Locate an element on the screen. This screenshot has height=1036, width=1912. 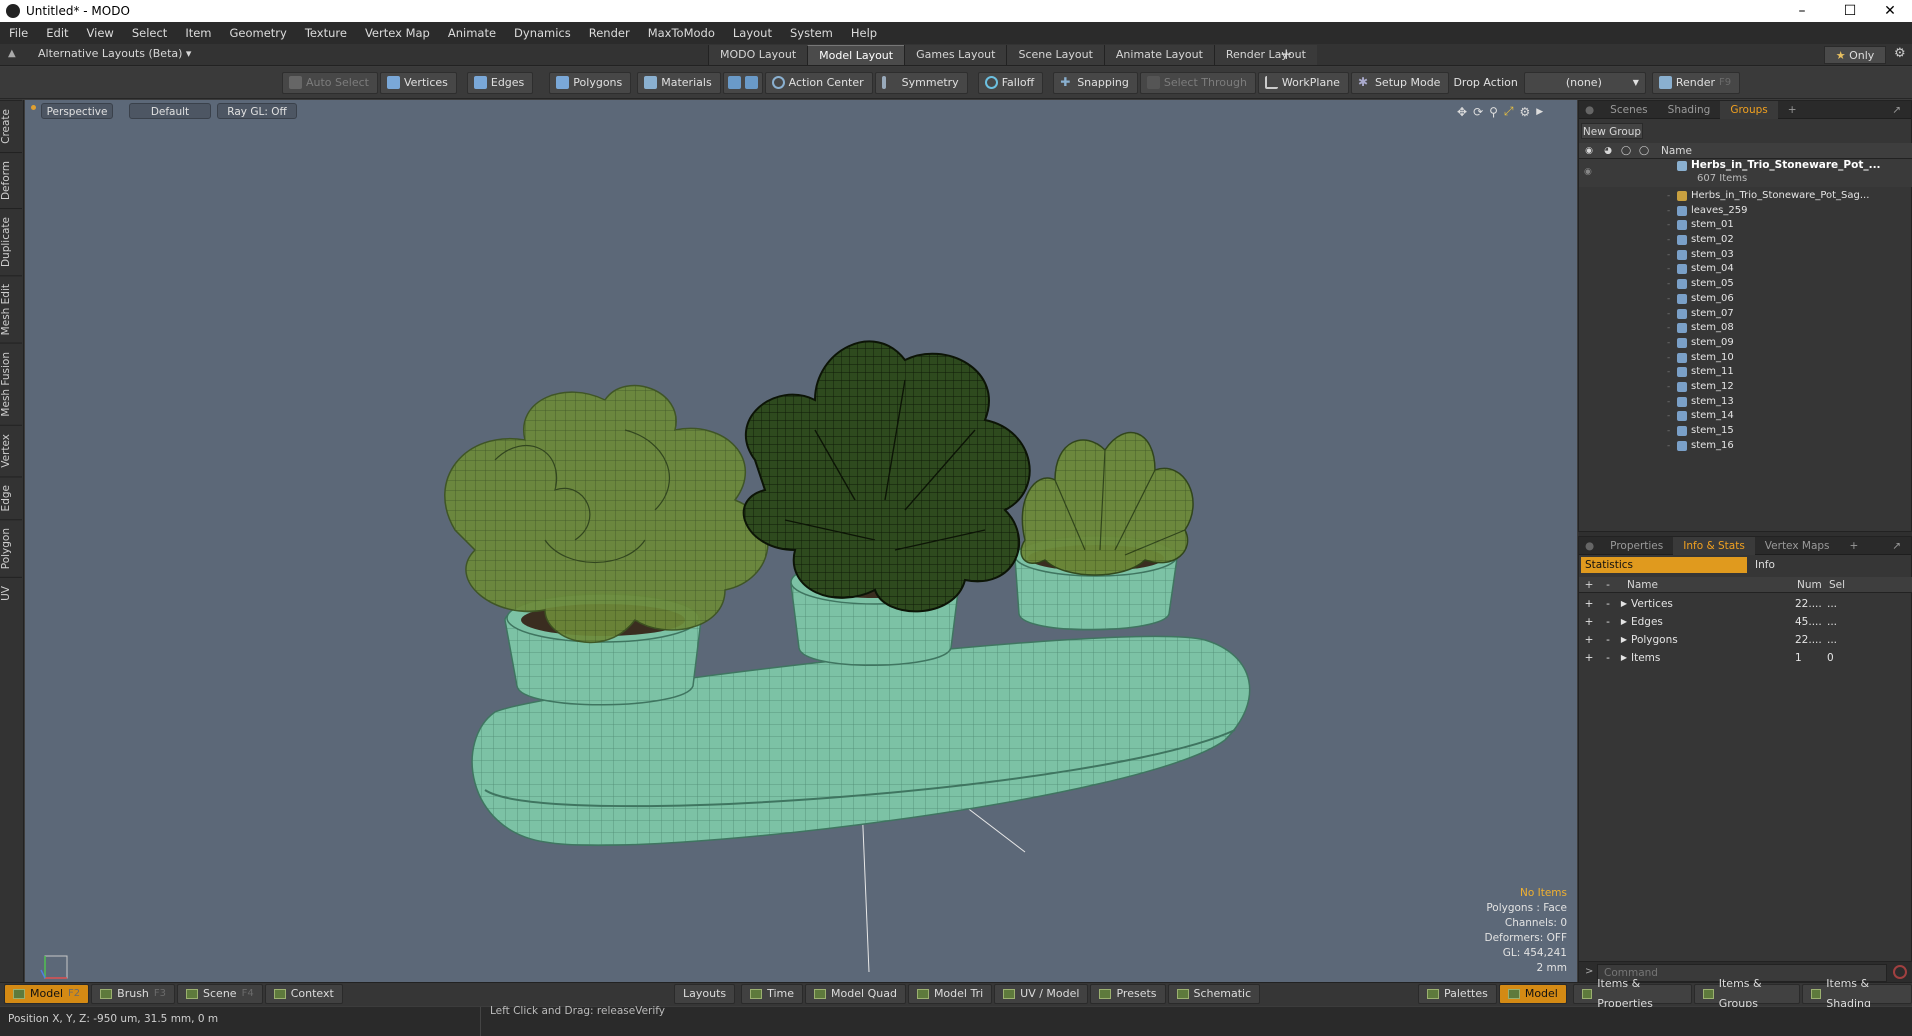
menu-item: Item is located at coordinates (198, 33).